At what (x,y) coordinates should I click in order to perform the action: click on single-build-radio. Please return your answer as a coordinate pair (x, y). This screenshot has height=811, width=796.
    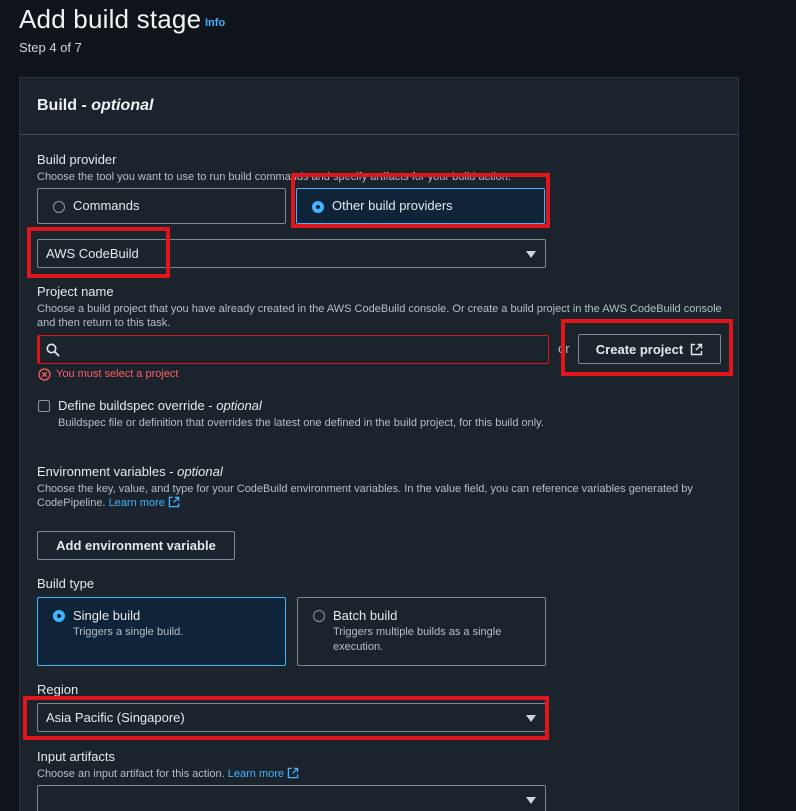
    Looking at the image, I should click on (59, 616).